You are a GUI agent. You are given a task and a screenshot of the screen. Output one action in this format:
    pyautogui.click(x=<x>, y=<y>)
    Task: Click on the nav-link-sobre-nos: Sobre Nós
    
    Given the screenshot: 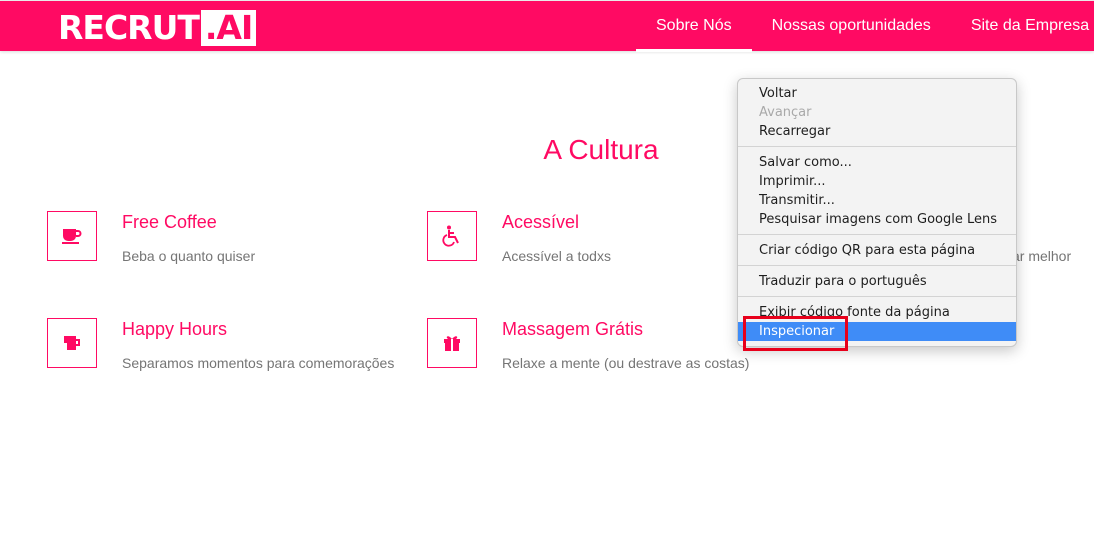 What is the action you would take?
    pyautogui.click(x=694, y=26)
    